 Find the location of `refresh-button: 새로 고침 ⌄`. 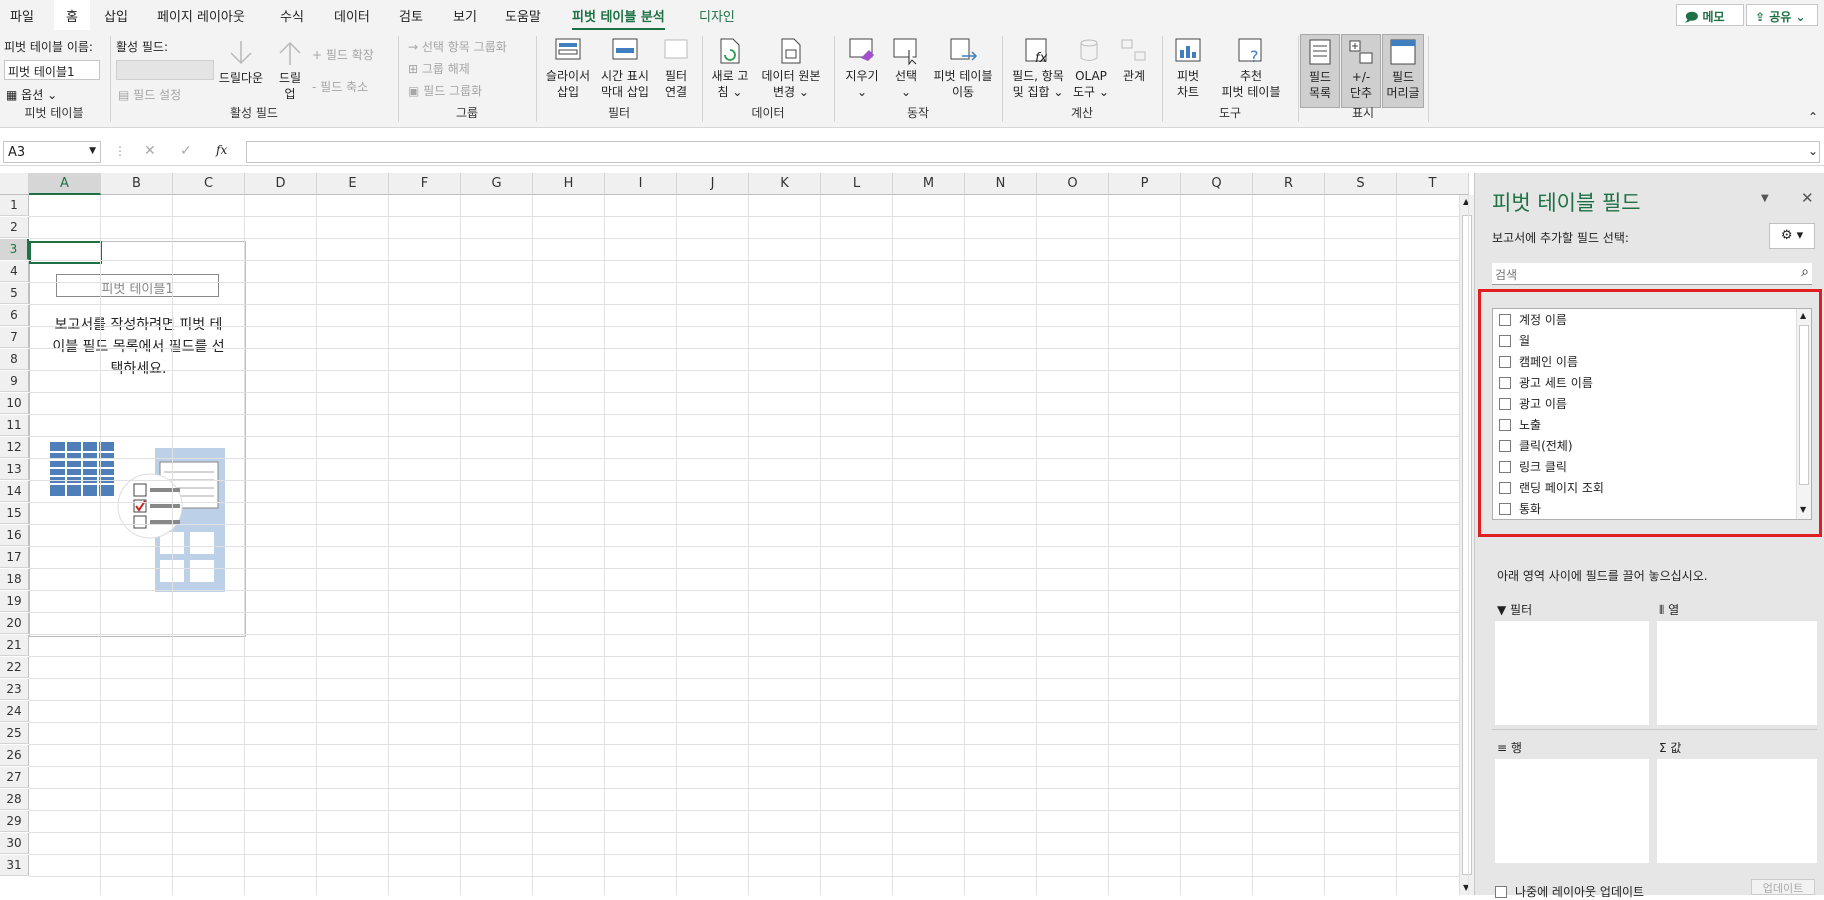

refresh-button: 새로 고침 ⌄ is located at coordinates (730, 68).